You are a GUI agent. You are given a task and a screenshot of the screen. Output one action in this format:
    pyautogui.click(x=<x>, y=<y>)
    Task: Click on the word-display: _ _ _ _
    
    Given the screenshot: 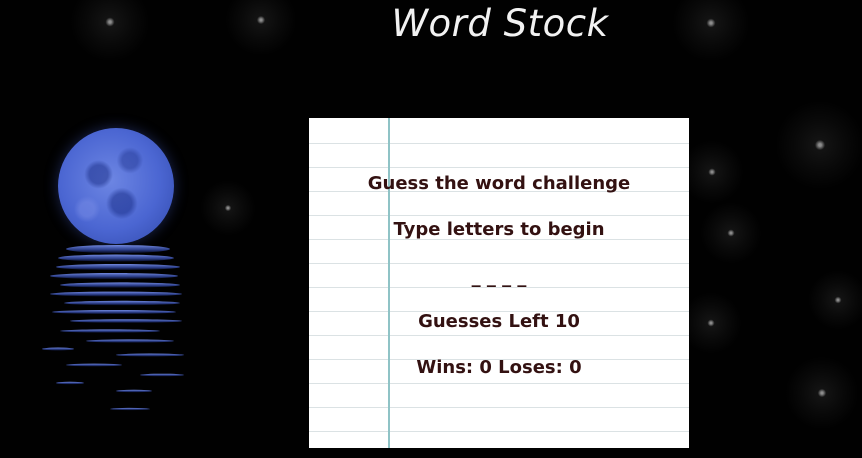 What is the action you would take?
    pyautogui.click(x=499, y=277)
    